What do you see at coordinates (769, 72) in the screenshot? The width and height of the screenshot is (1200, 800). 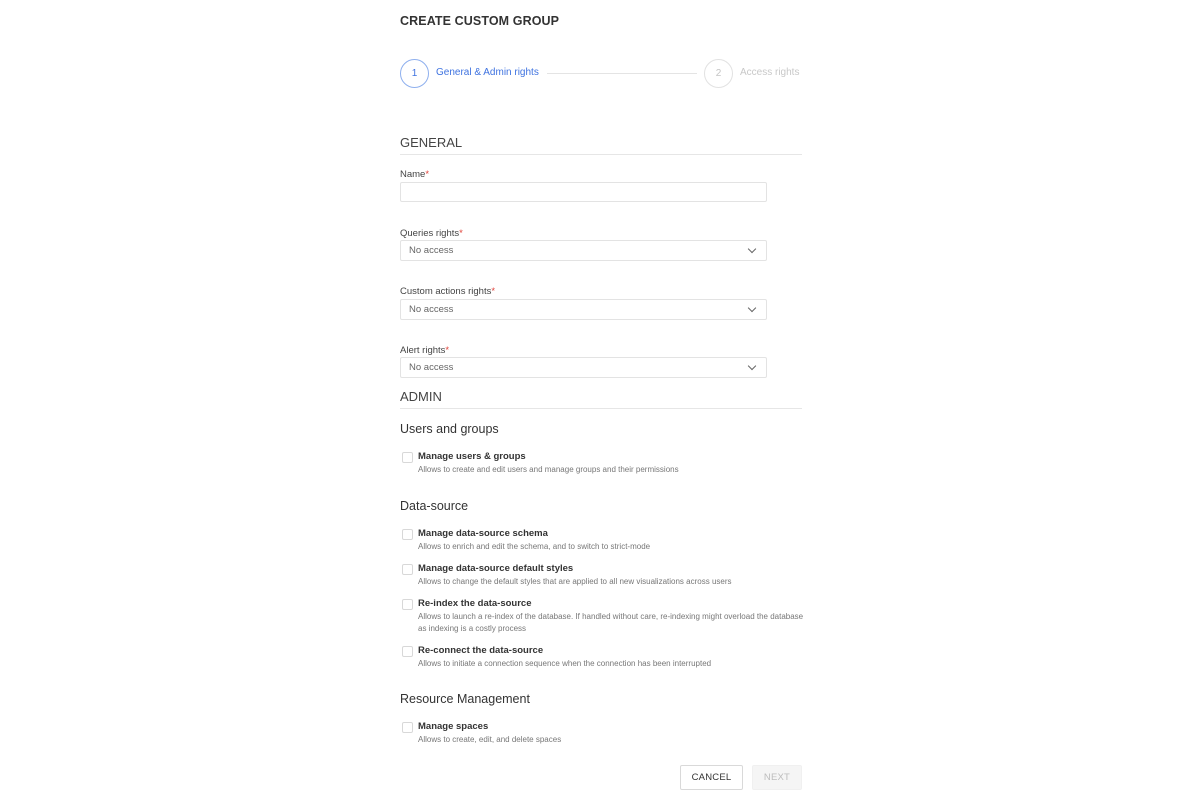 I see `step-2-label: Access rights` at bounding box center [769, 72].